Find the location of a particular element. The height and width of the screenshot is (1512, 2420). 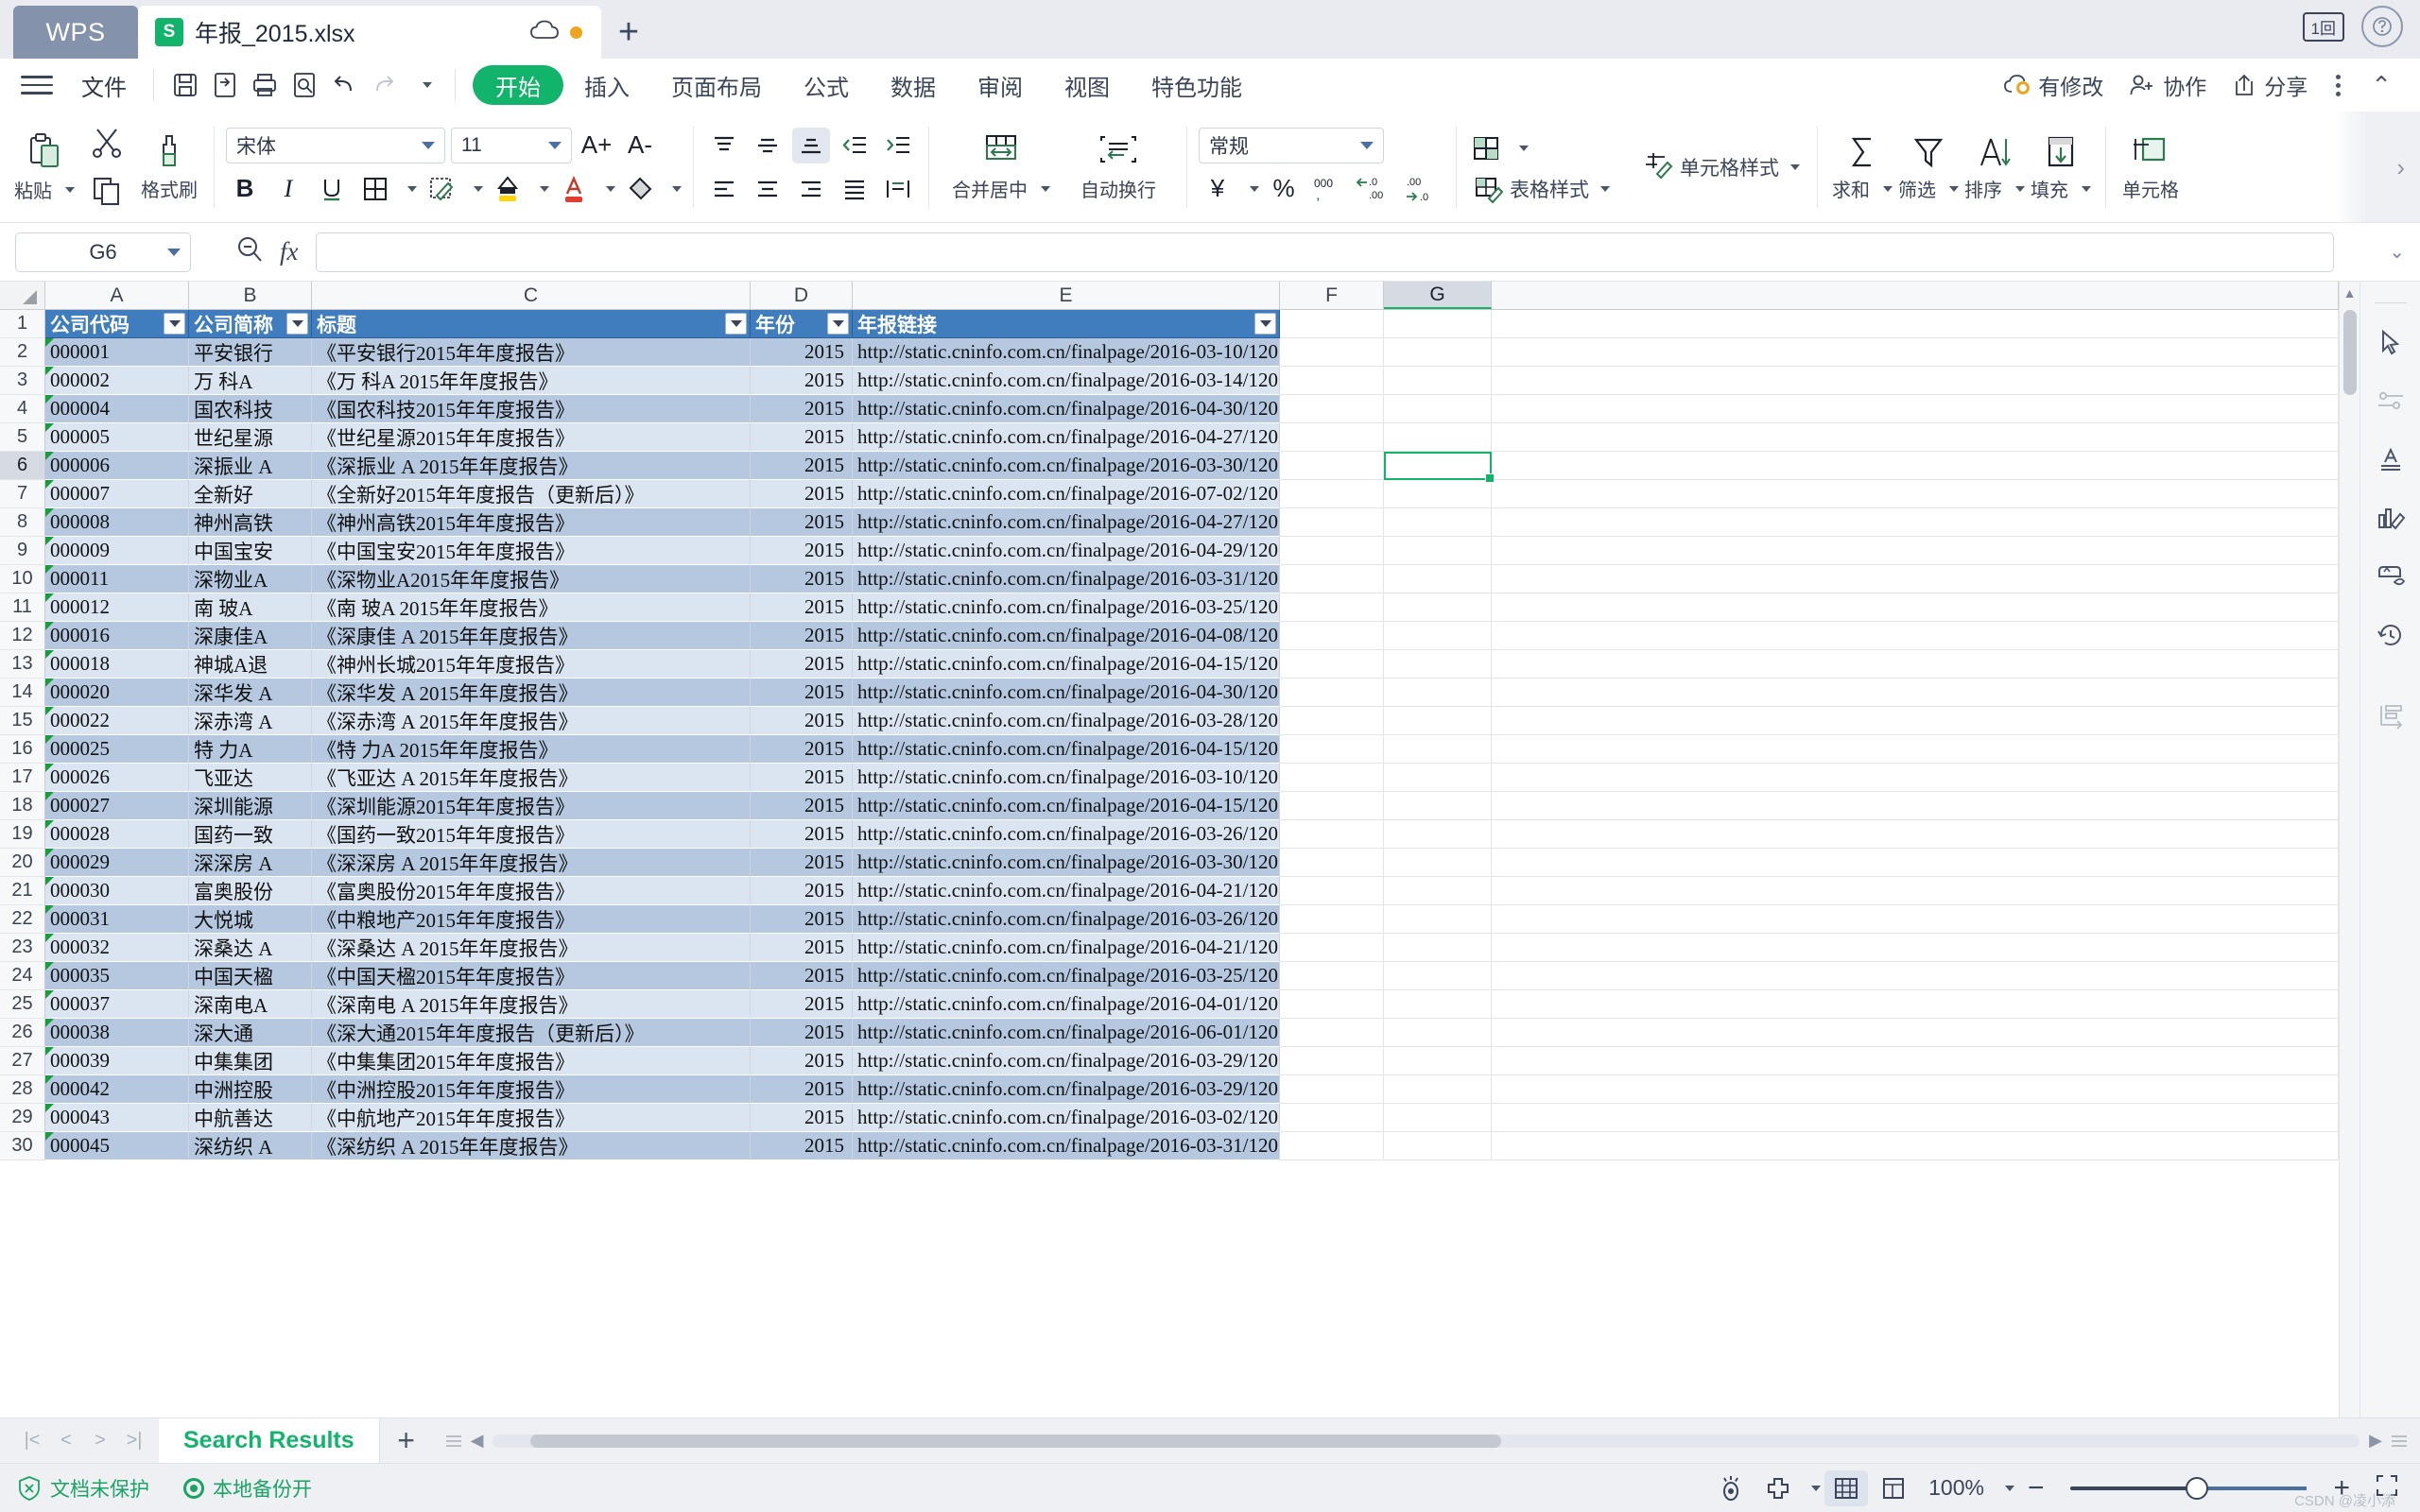

smart-fill-icon is located at coordinates (2390, 576).